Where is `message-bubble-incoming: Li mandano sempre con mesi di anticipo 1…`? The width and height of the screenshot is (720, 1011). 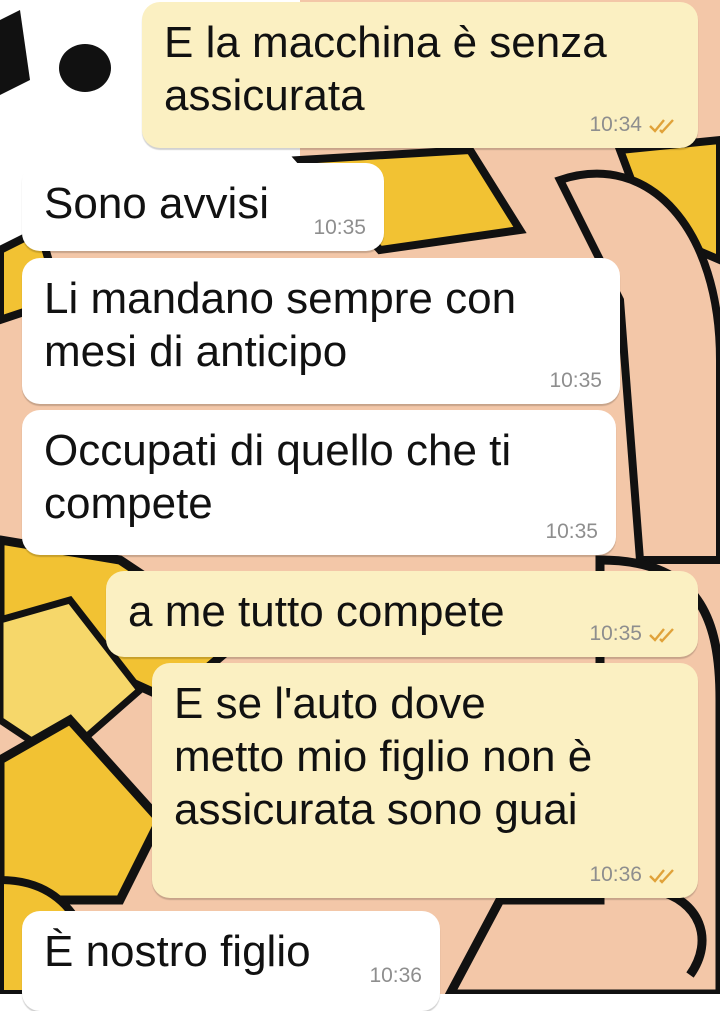
message-bubble-incoming: Li mandano sempre con mesi di anticipo 1… is located at coordinates (321, 331).